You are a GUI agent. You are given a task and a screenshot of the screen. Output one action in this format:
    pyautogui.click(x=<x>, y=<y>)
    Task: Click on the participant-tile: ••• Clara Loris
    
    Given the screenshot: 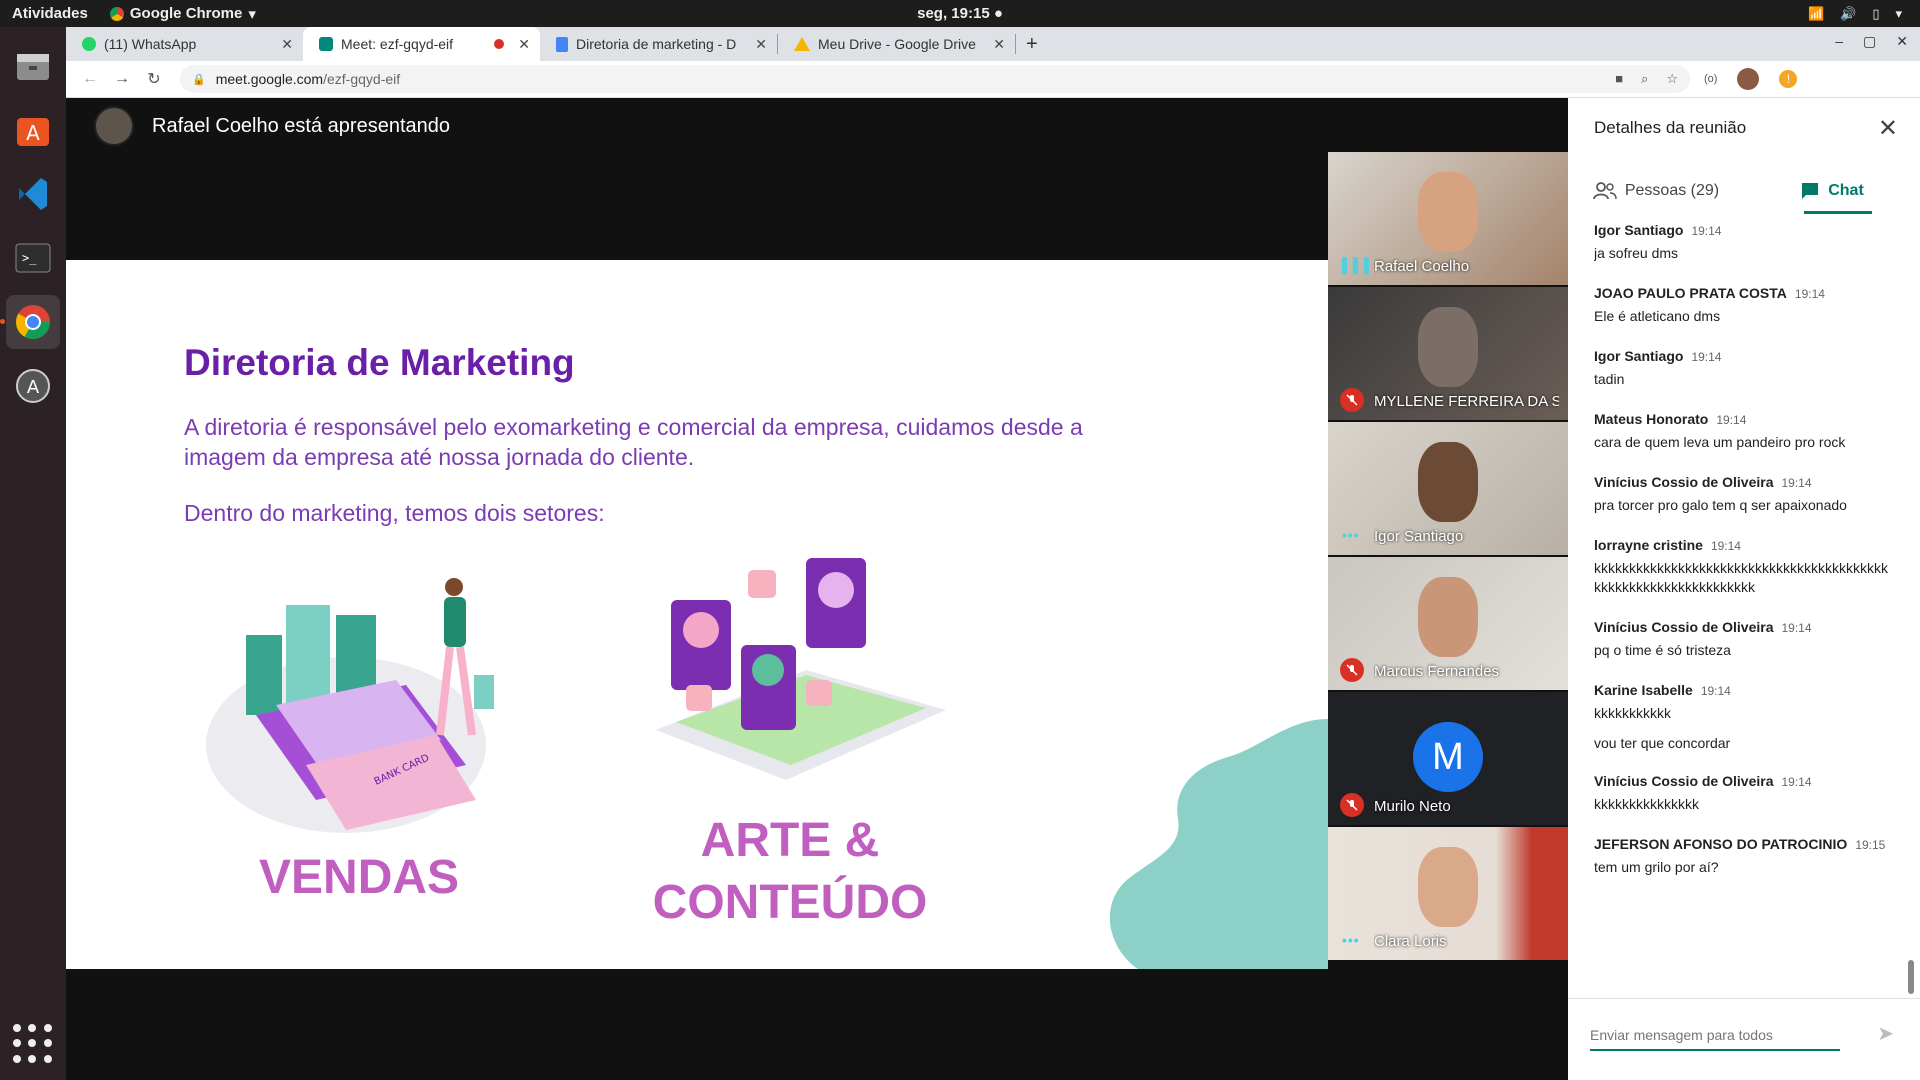 What is the action you would take?
    pyautogui.click(x=1448, y=893)
    